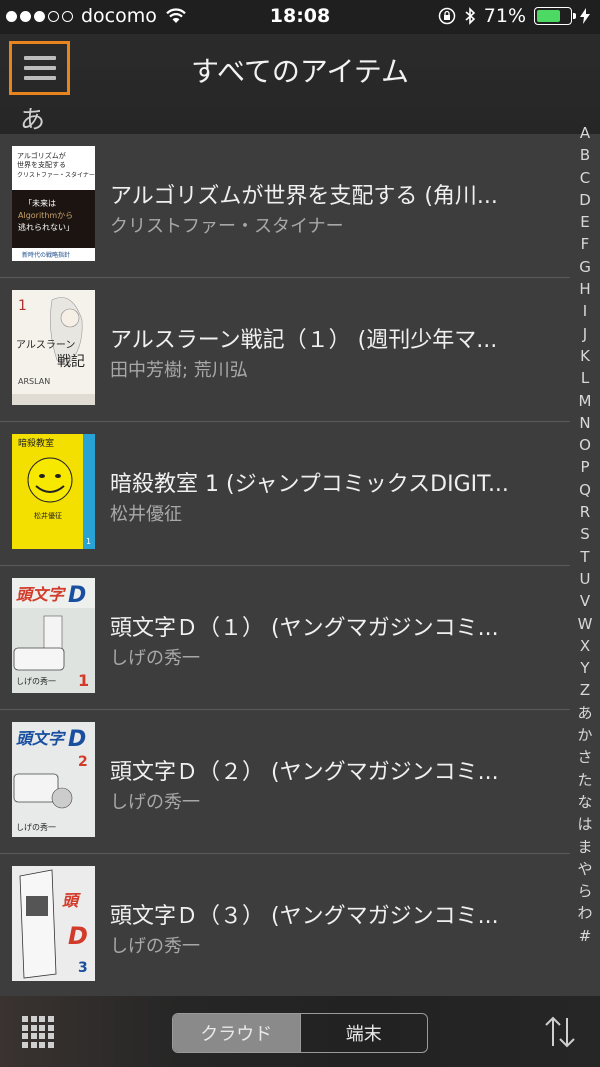 The height and width of the screenshot is (1067, 600). What do you see at coordinates (585, 378) in the screenshot?
I see `index-letter: L` at bounding box center [585, 378].